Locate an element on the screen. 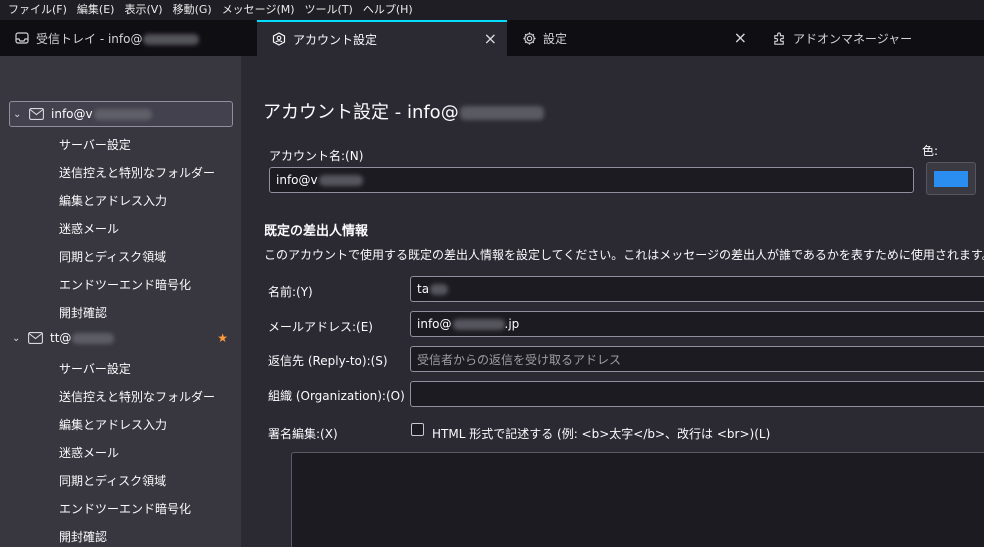 The height and width of the screenshot is (547, 984). tab-settings: 設定 × is located at coordinates (632, 38).